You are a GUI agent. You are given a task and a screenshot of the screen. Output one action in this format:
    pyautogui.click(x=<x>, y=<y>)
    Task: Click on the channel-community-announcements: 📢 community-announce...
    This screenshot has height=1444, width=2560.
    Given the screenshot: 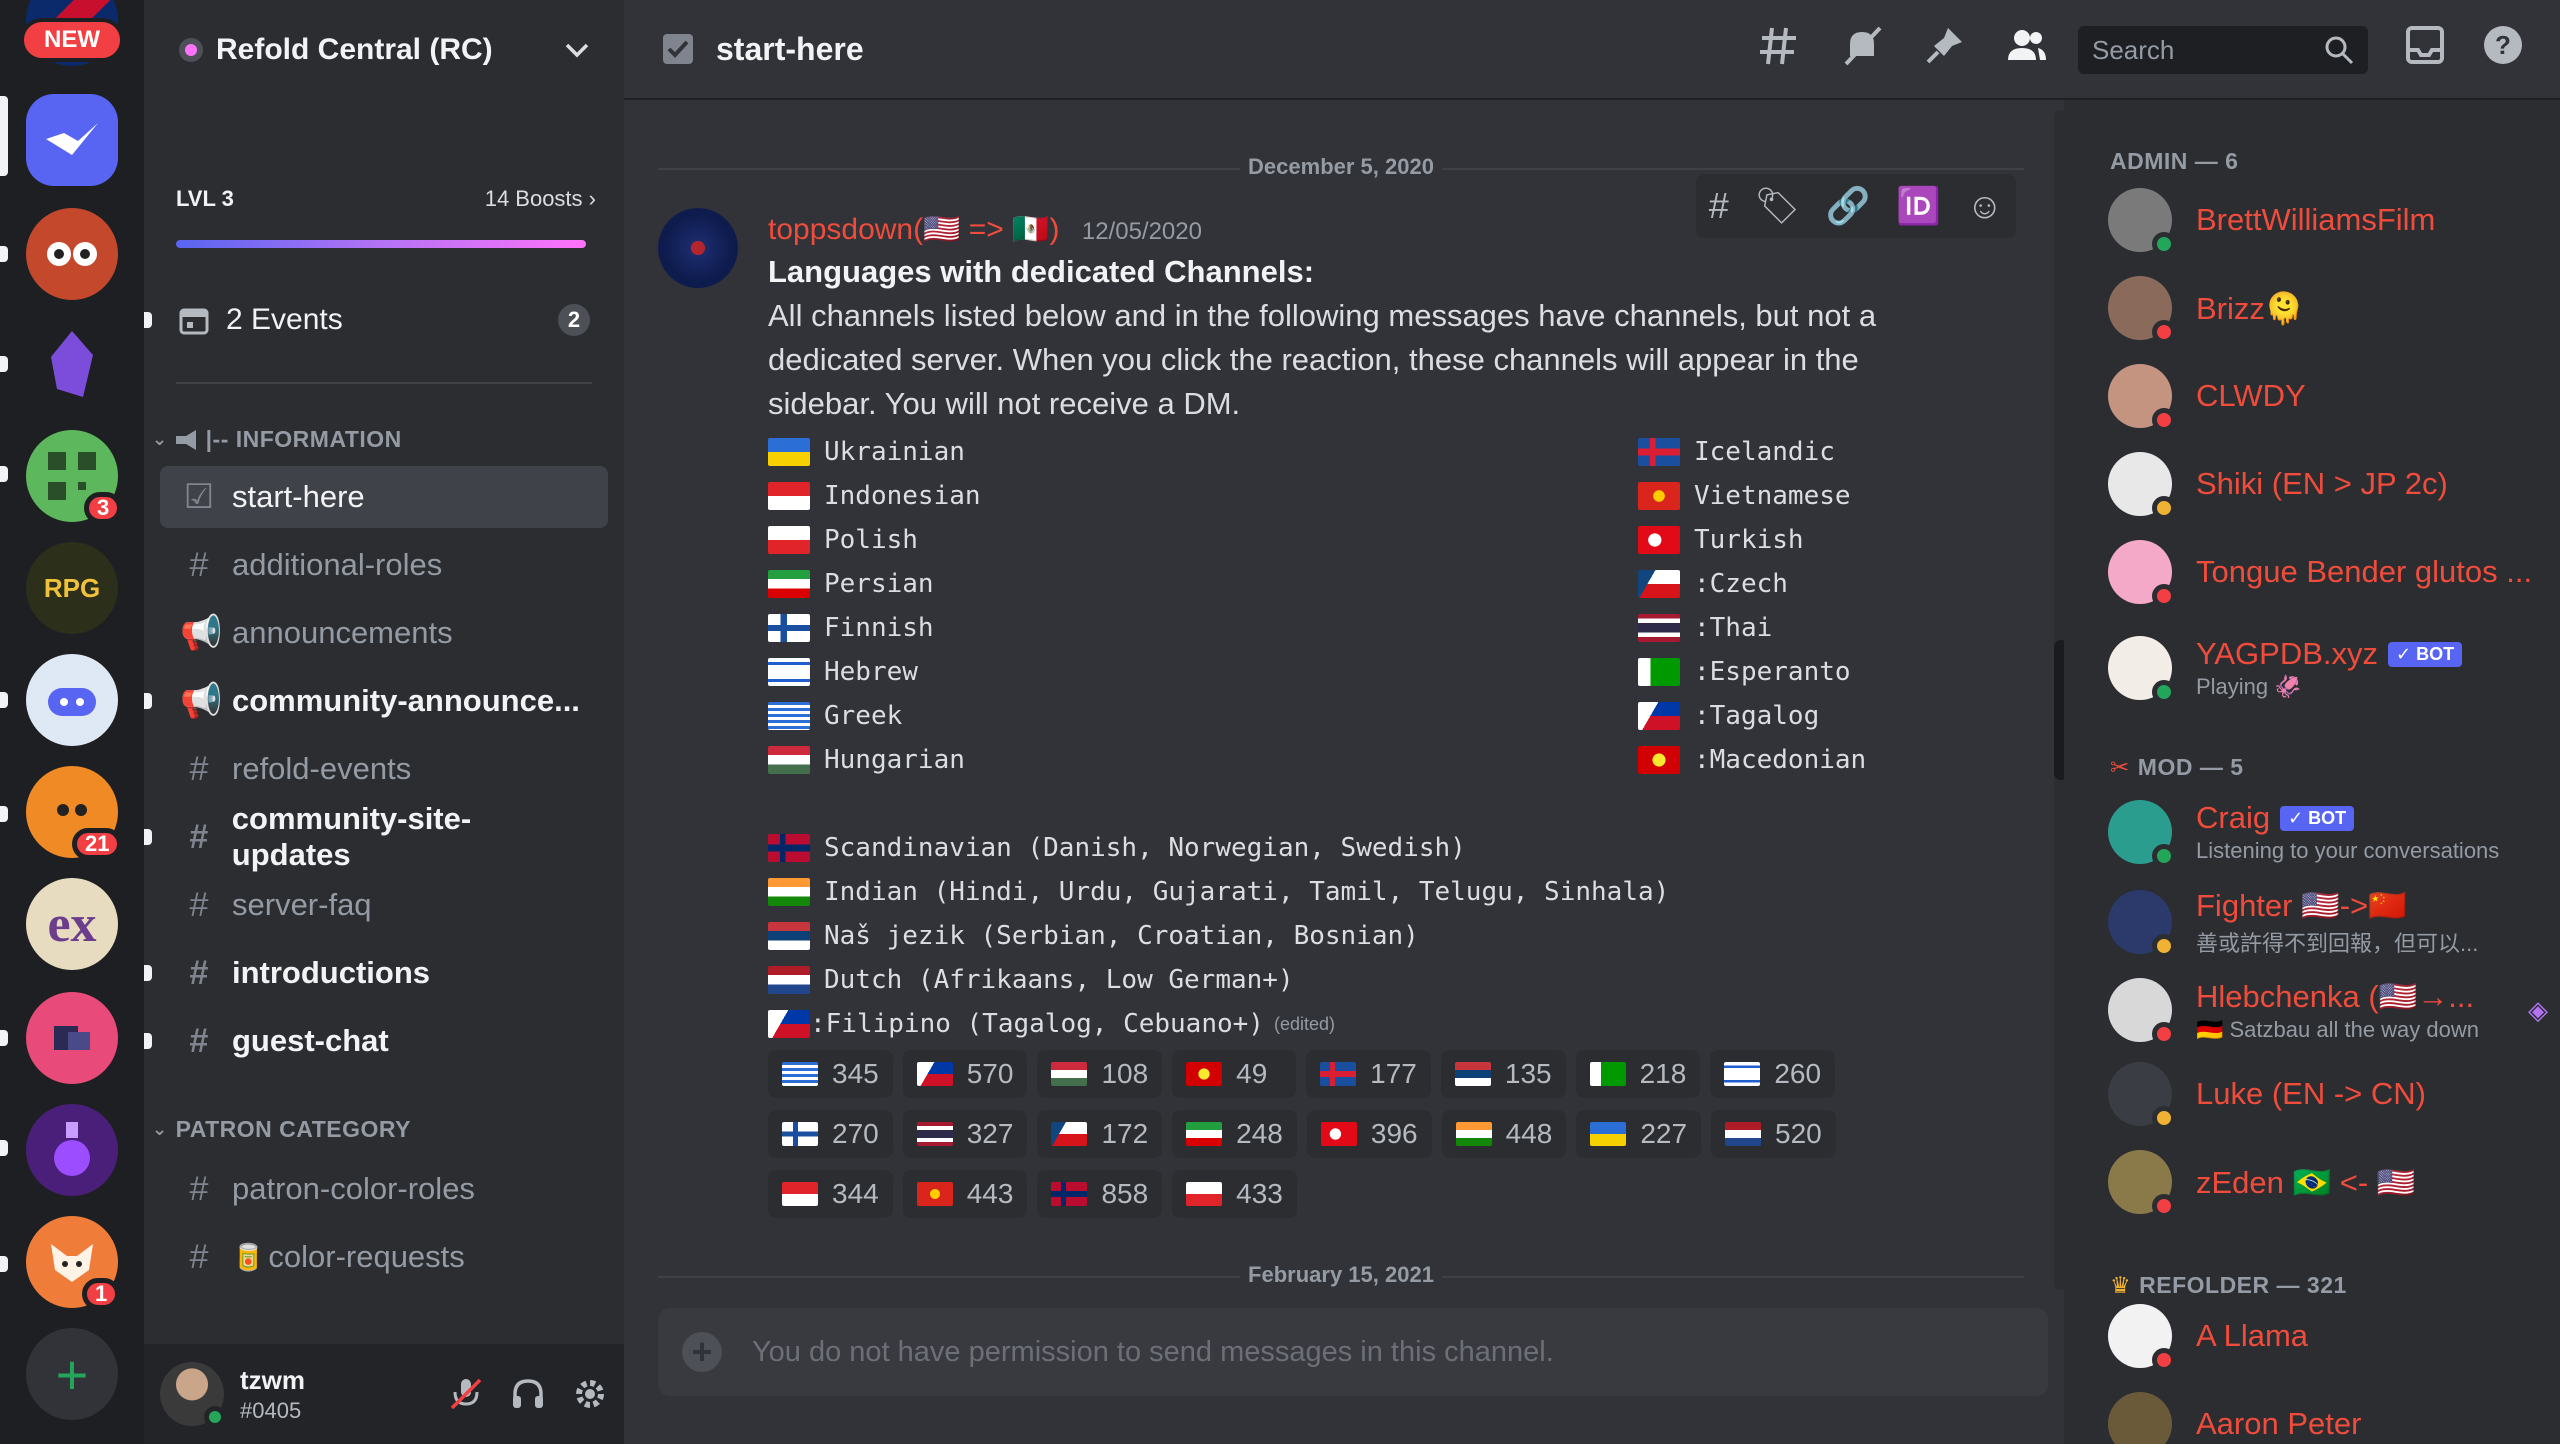 What is the action you would take?
    pyautogui.click(x=376, y=701)
    